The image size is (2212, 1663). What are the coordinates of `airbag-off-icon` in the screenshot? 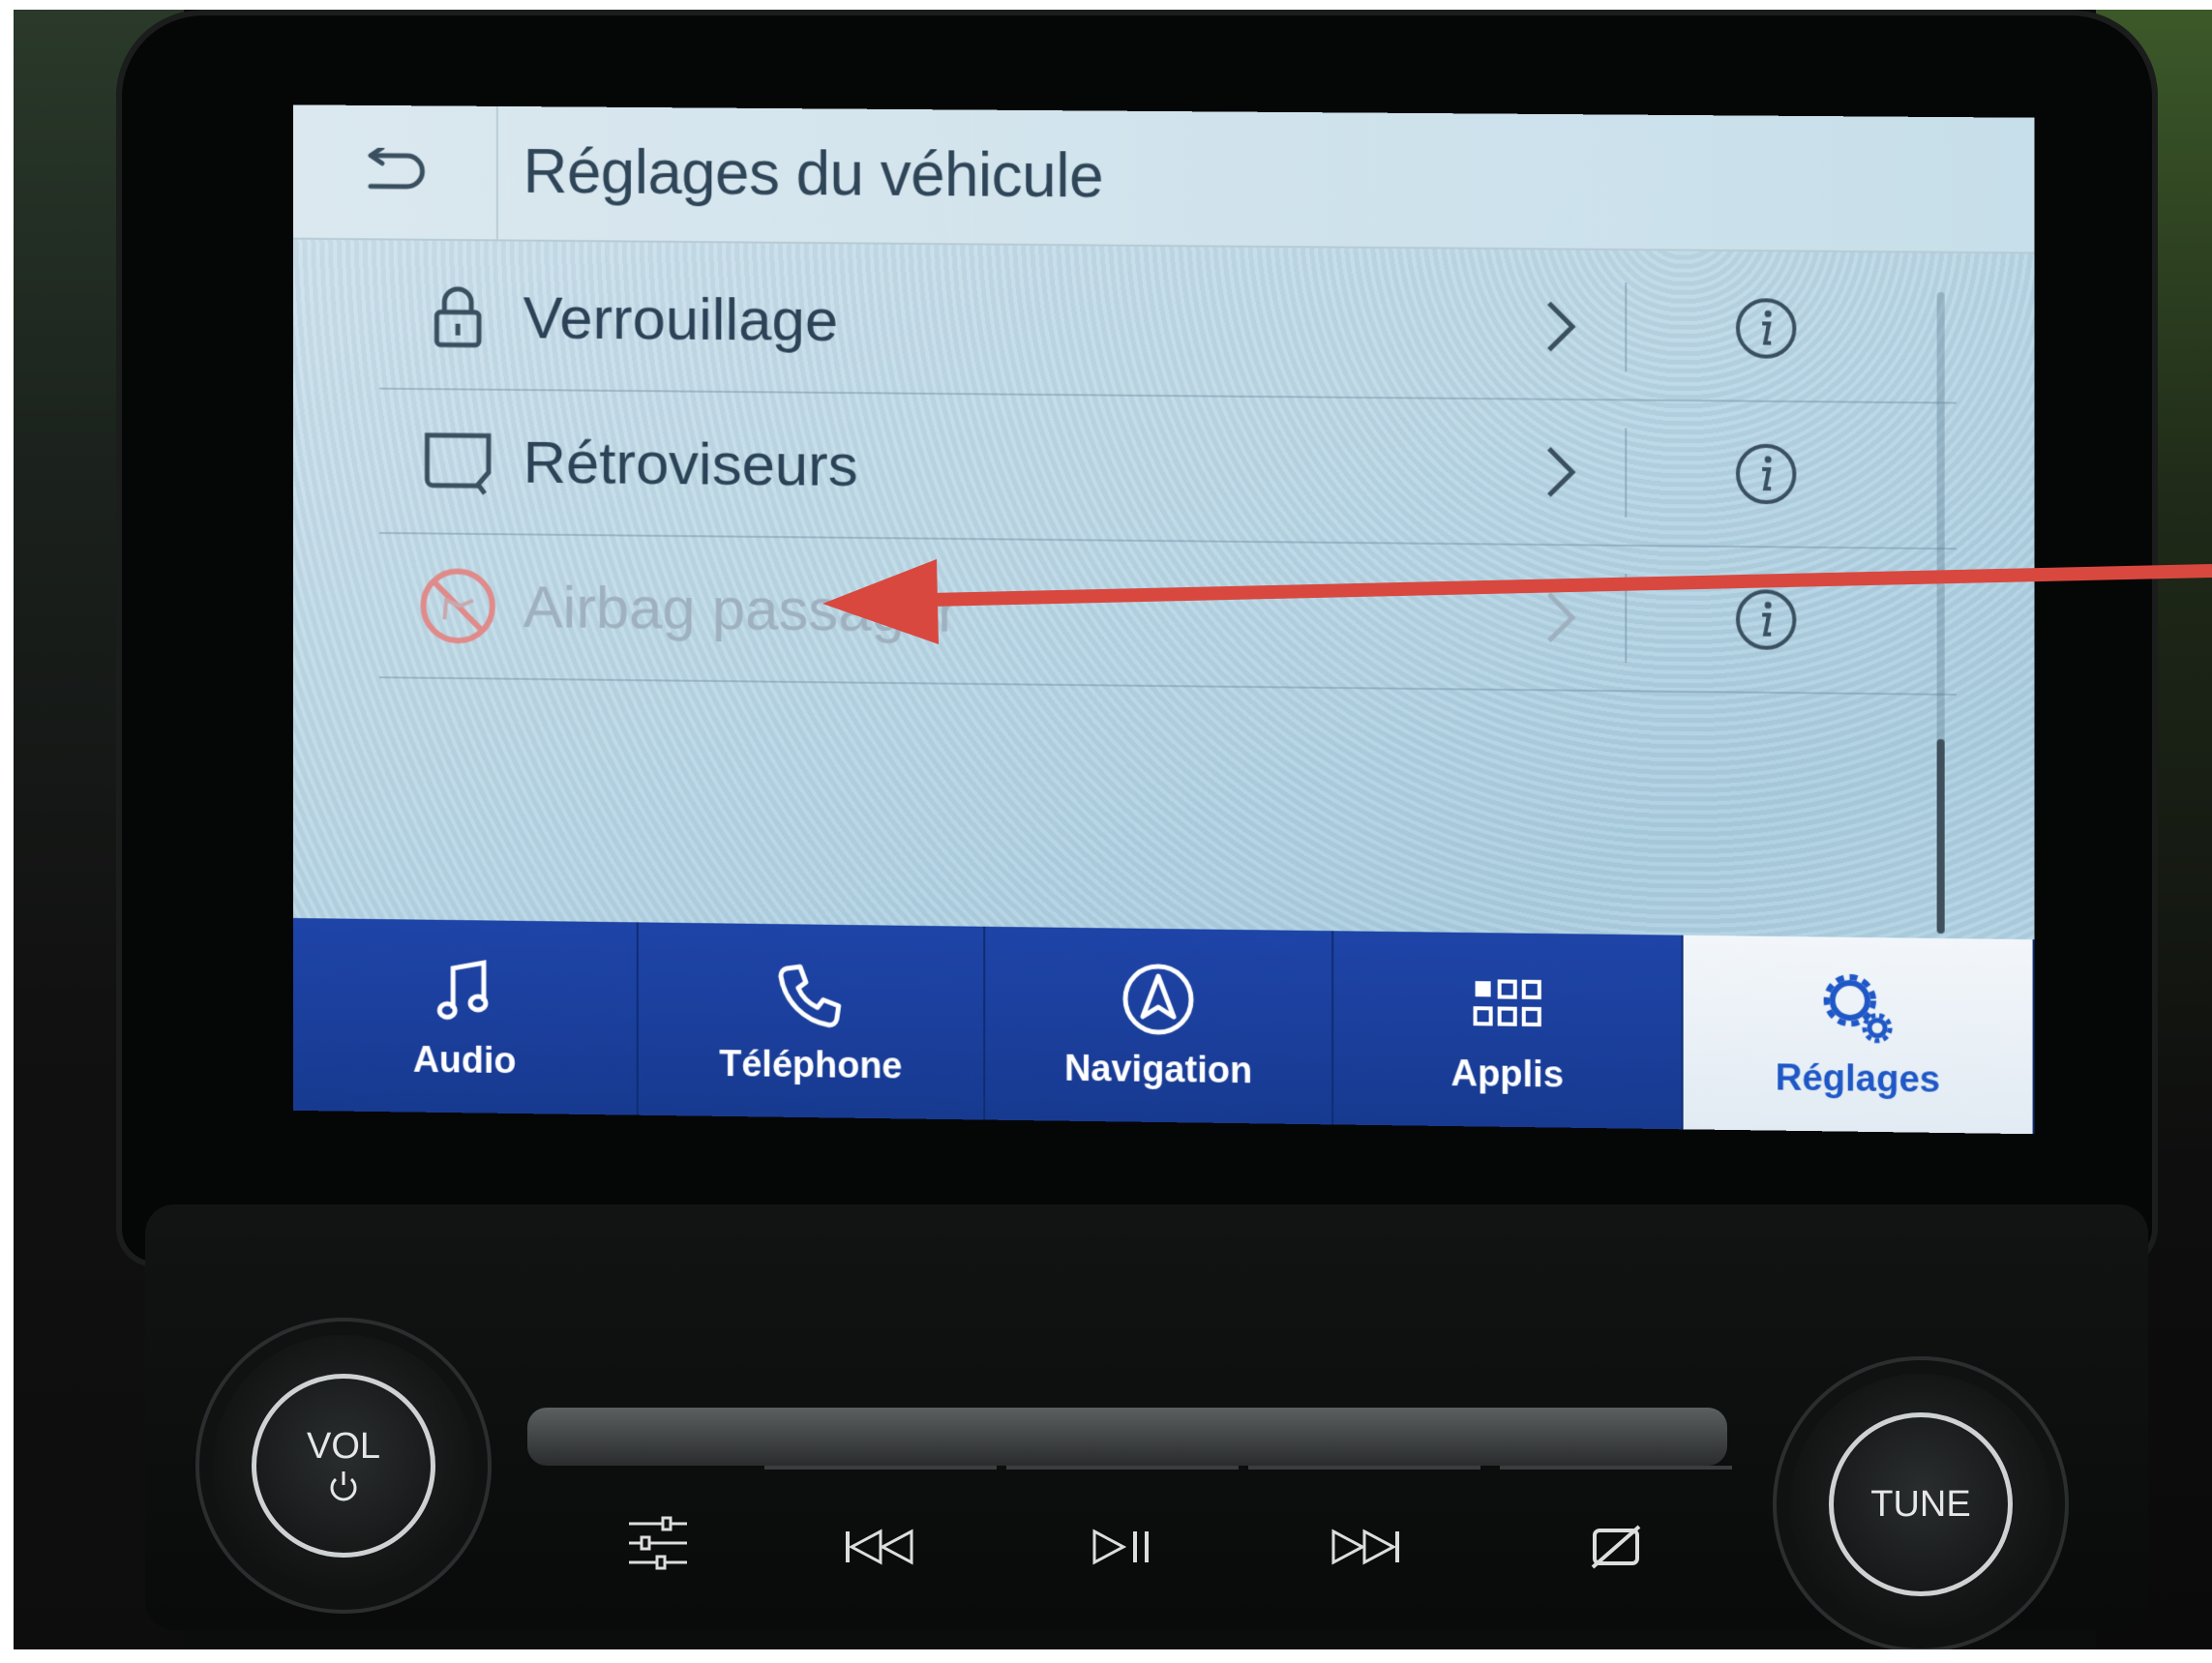 It's located at (458, 606).